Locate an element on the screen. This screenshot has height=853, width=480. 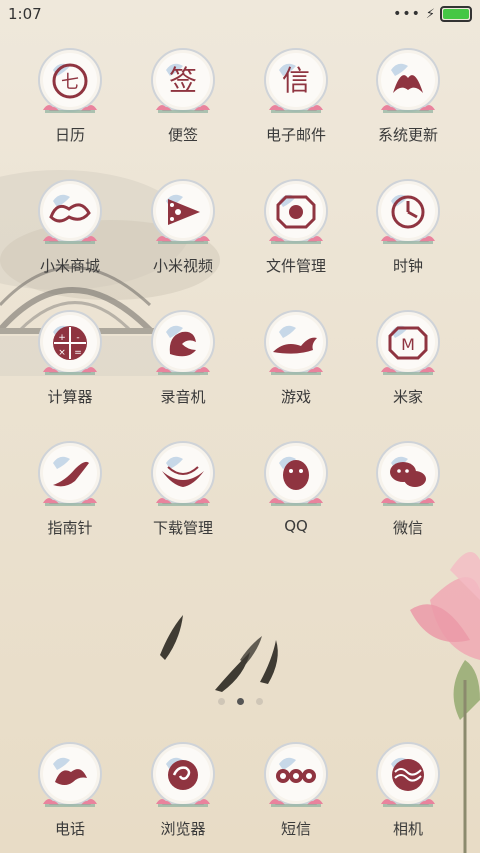
qq-icon is located at coordinates (296, 476).